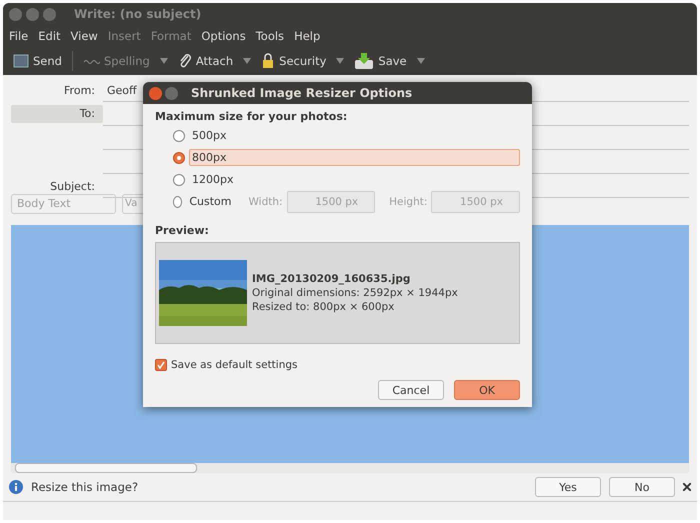  What do you see at coordinates (57, 114) in the screenshot?
I see `recipient-type-select: To:` at bounding box center [57, 114].